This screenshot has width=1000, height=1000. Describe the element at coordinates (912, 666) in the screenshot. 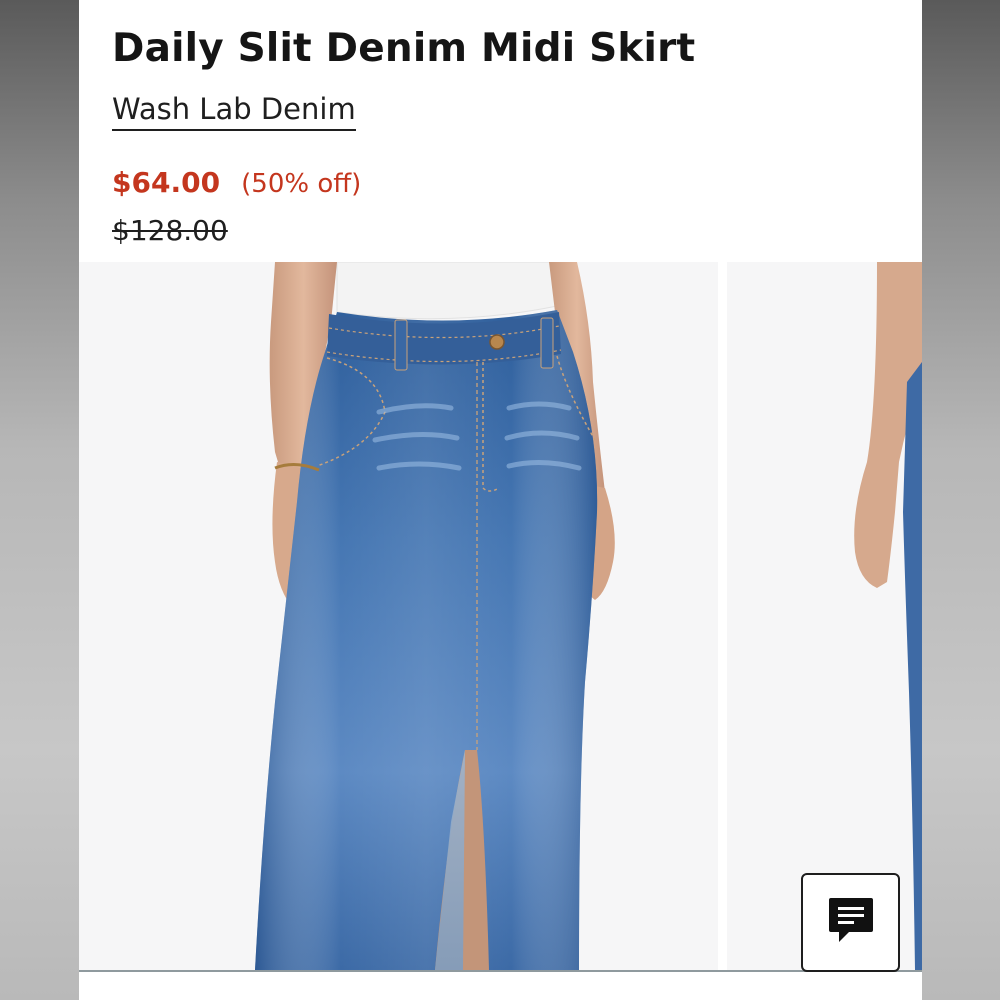

I see `side-skirt` at that location.